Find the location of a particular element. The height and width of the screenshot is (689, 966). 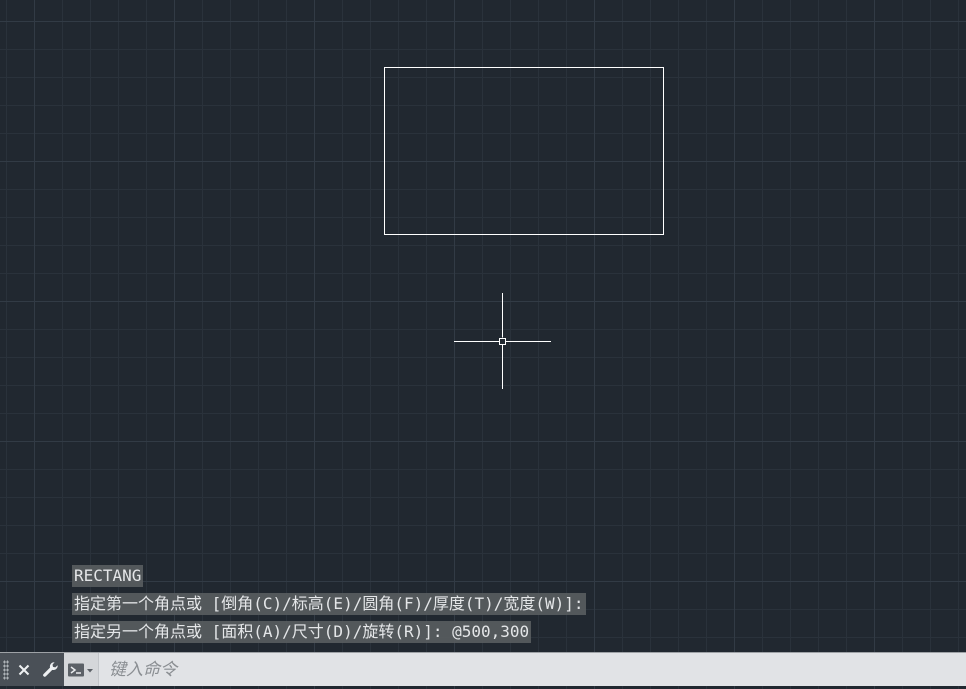

customize-button is located at coordinates (51, 670).